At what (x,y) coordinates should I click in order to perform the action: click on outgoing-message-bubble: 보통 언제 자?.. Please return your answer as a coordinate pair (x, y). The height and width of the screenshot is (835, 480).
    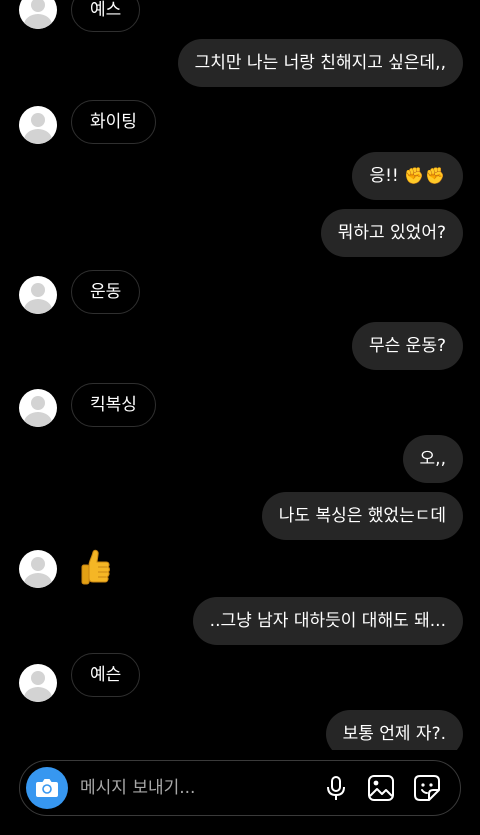
    Looking at the image, I should click on (394, 730).